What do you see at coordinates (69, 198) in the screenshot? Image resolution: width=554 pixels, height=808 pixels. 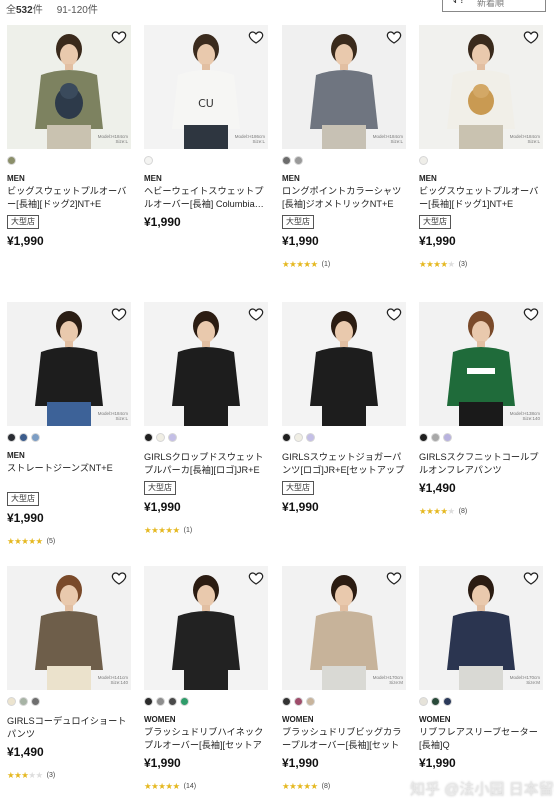 I see `product-name: ビッグスウェットプルオーバー[長袖][ドッグ2]NT+E` at bounding box center [69, 198].